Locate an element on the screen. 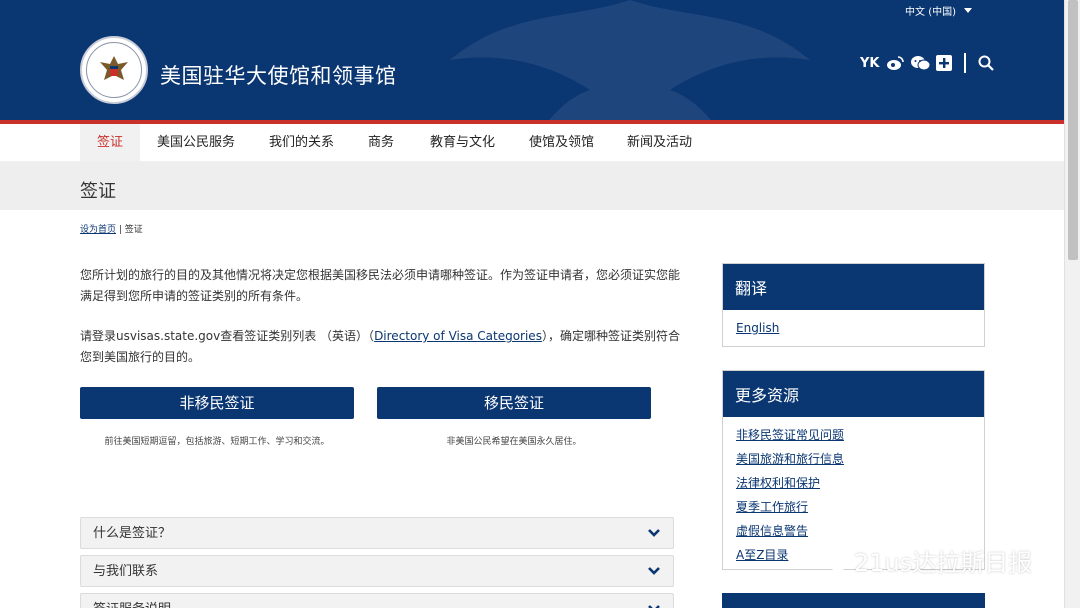  search-icon is located at coordinates (986, 63).